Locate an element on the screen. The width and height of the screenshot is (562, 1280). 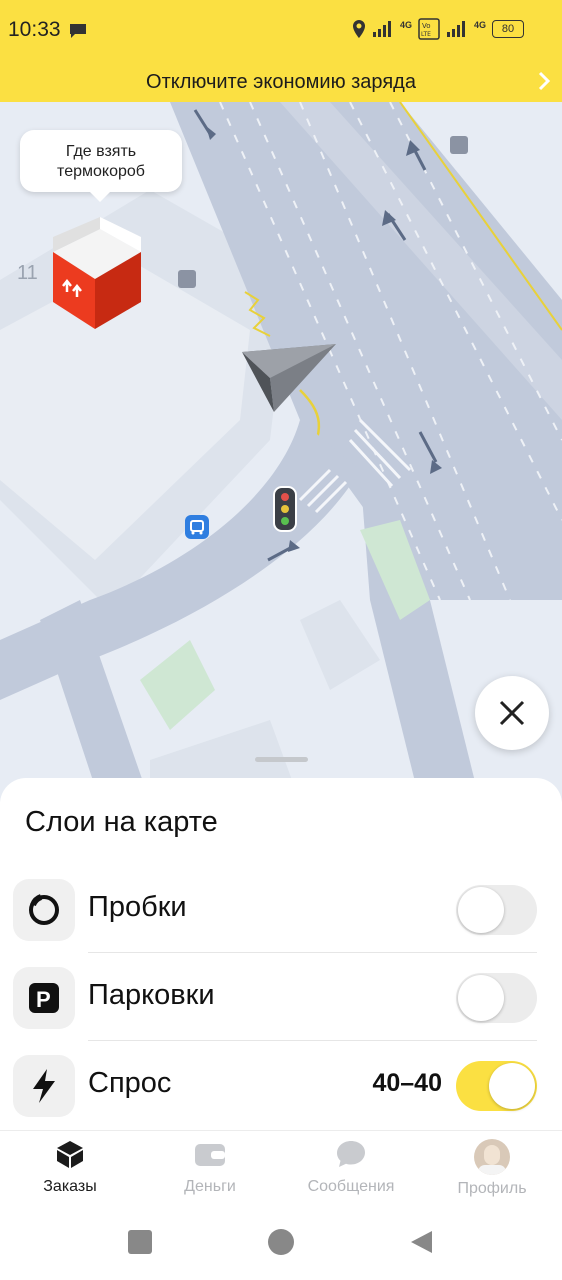
layer-row-demand: Спрос 40–40 is located at coordinates (281, 1085).